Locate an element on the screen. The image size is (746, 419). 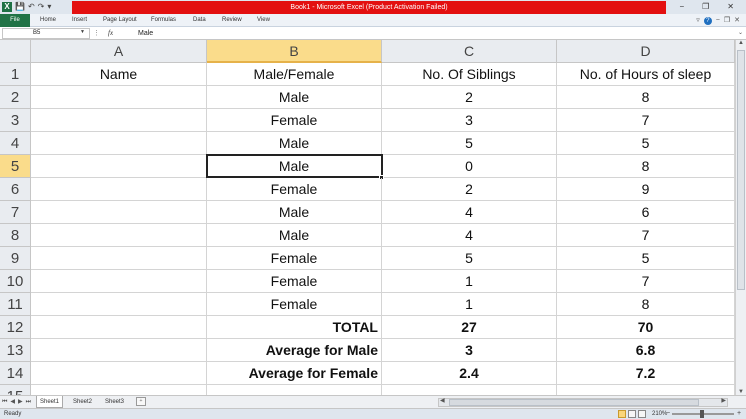
workbook-minimize-icon: − is located at coordinates (718, 20).